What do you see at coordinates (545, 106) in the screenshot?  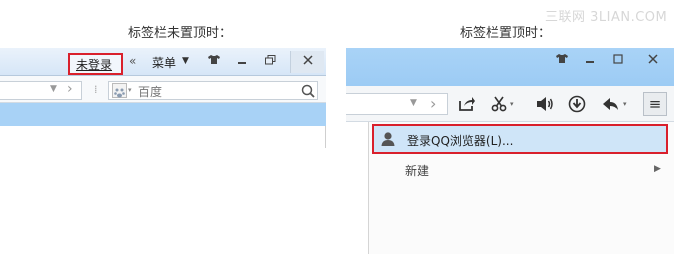 I see `speaker-icon` at bounding box center [545, 106].